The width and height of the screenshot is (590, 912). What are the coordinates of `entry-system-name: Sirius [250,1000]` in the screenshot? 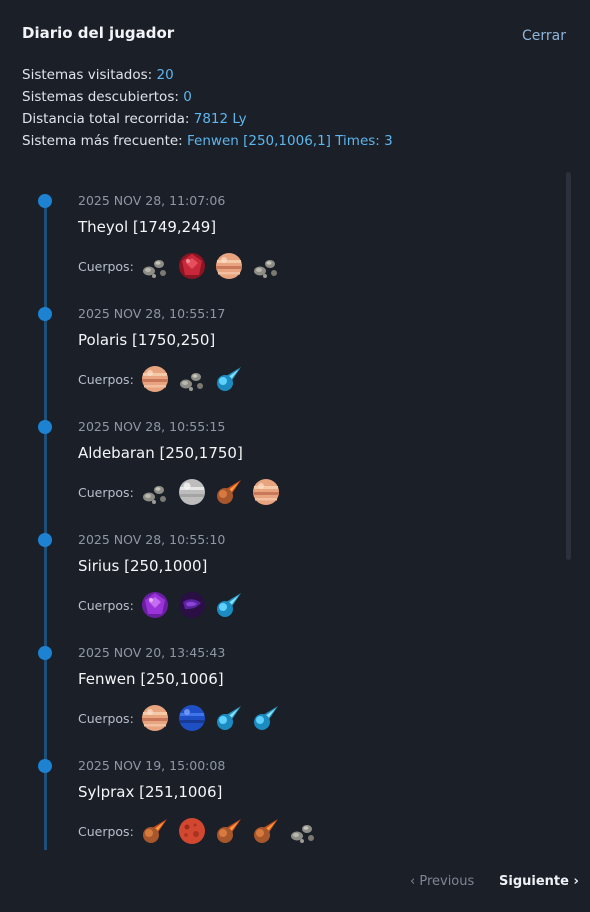 It's located at (143, 566).